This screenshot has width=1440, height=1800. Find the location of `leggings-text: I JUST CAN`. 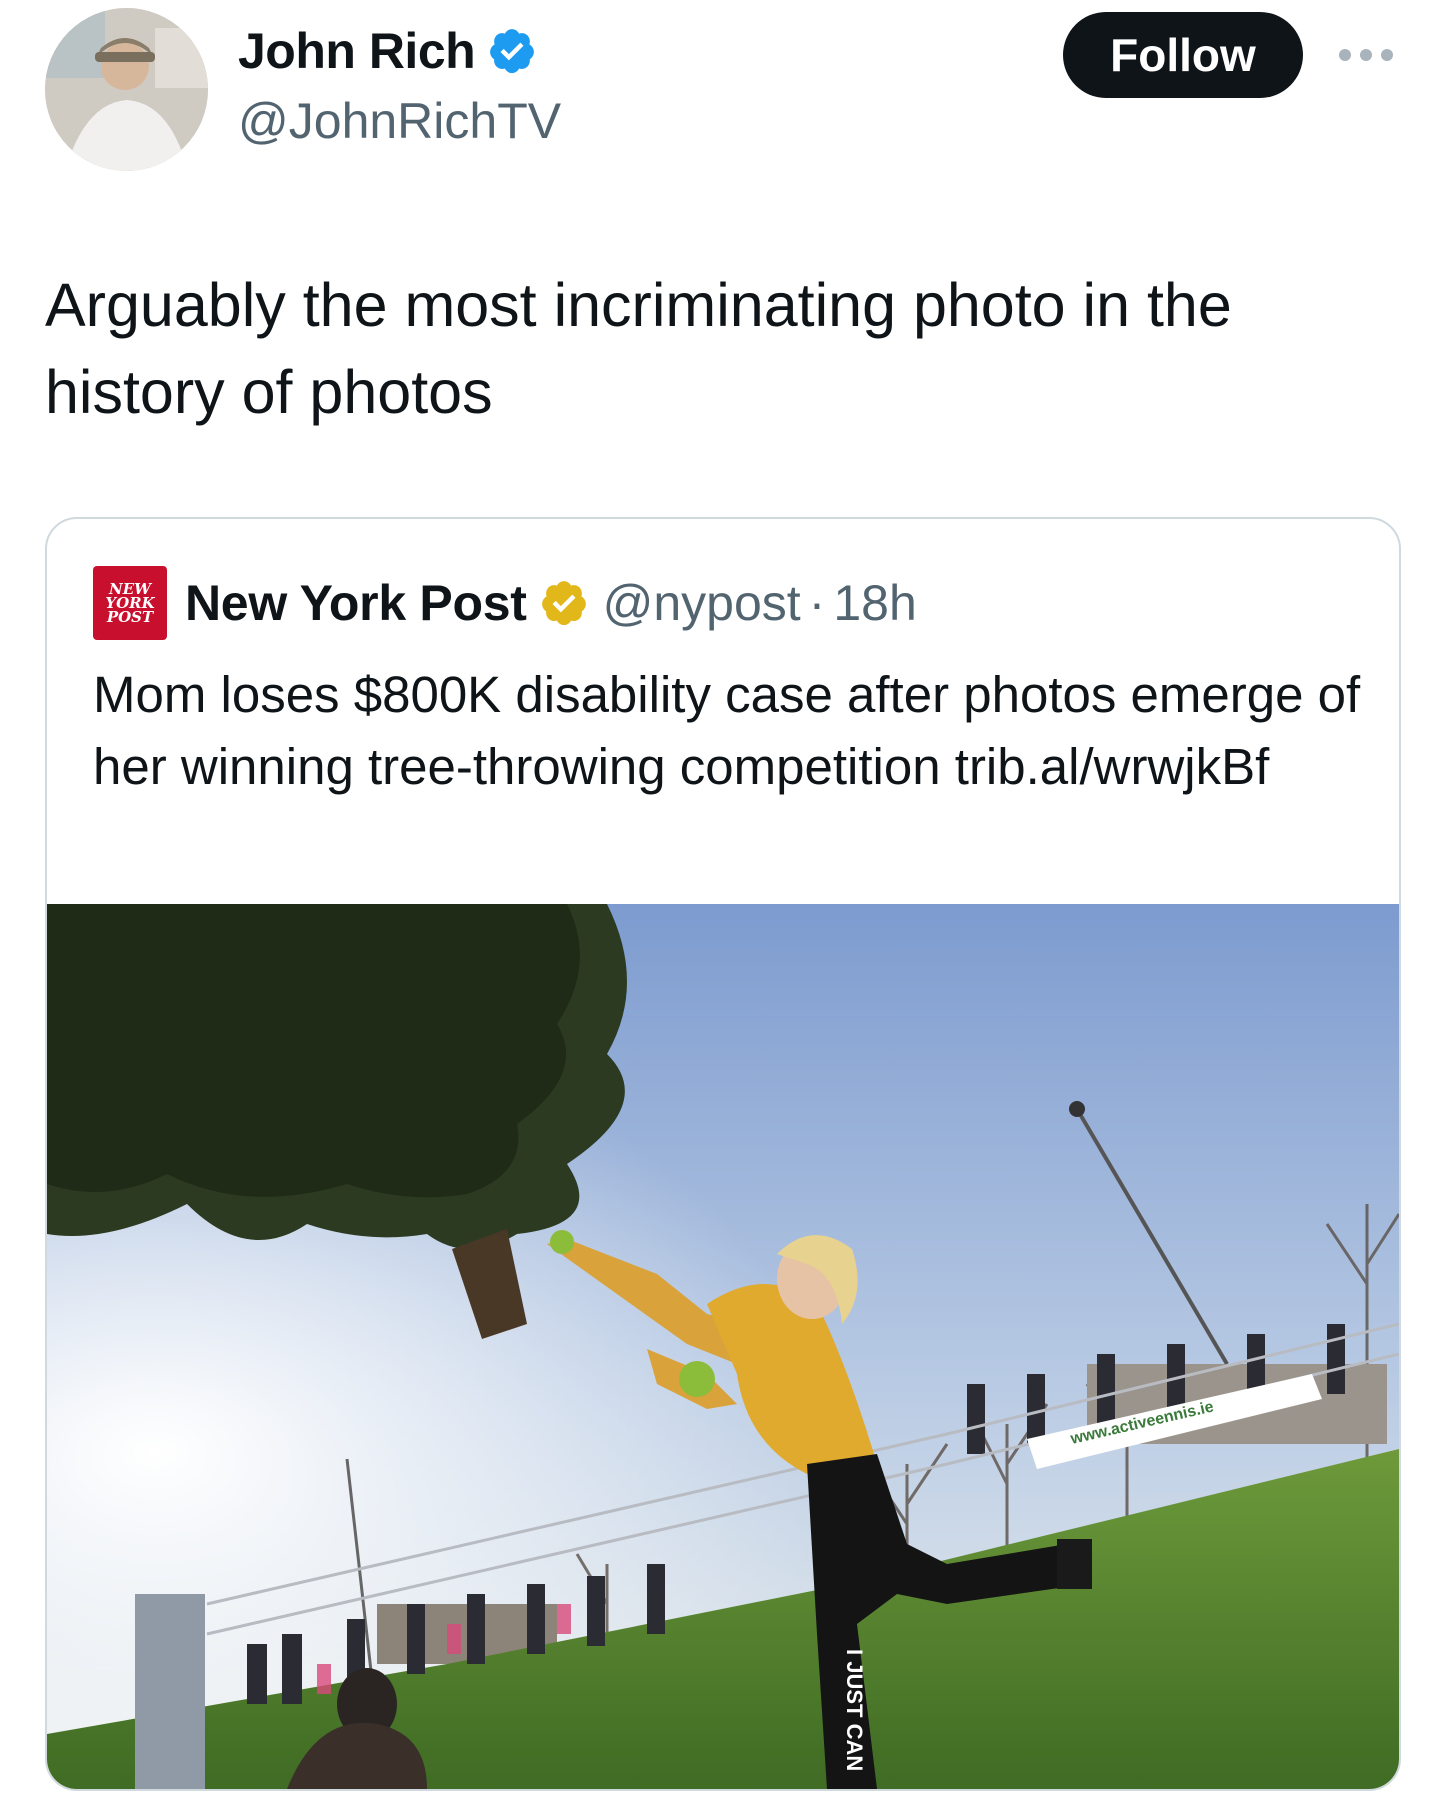

leggings-text: I JUST CAN is located at coordinates (854, 1710).